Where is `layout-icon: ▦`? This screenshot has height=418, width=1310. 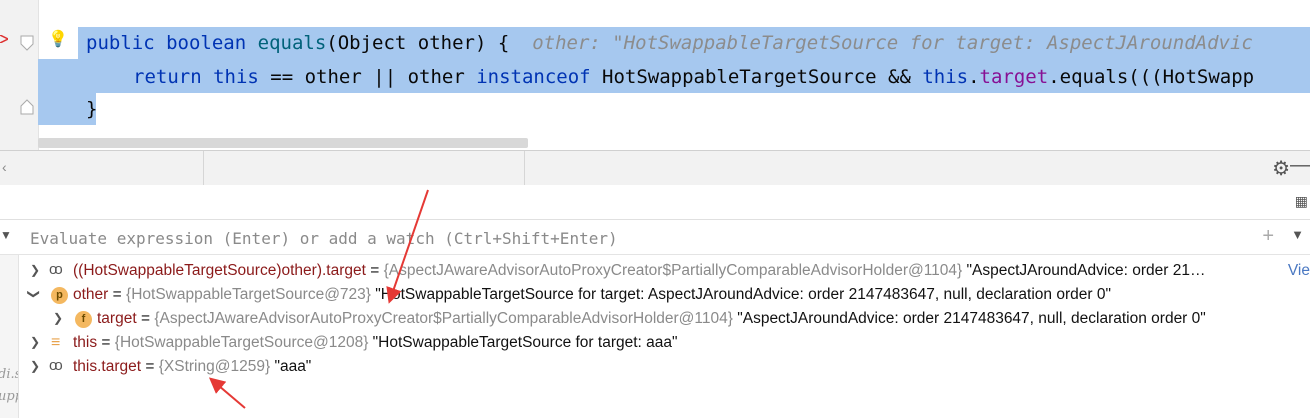
layout-icon: ▦ is located at coordinates (1301, 201).